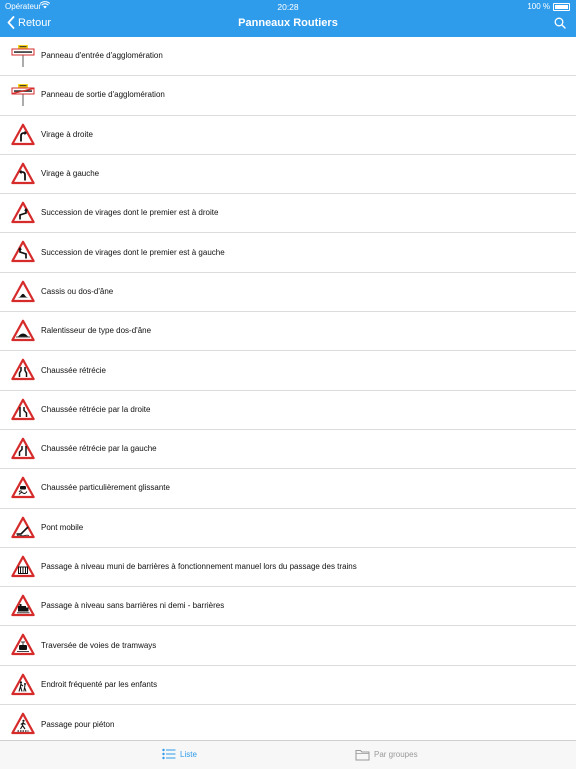  Describe the element at coordinates (23, 292) in the screenshot. I see `bump-sign-icon` at that location.